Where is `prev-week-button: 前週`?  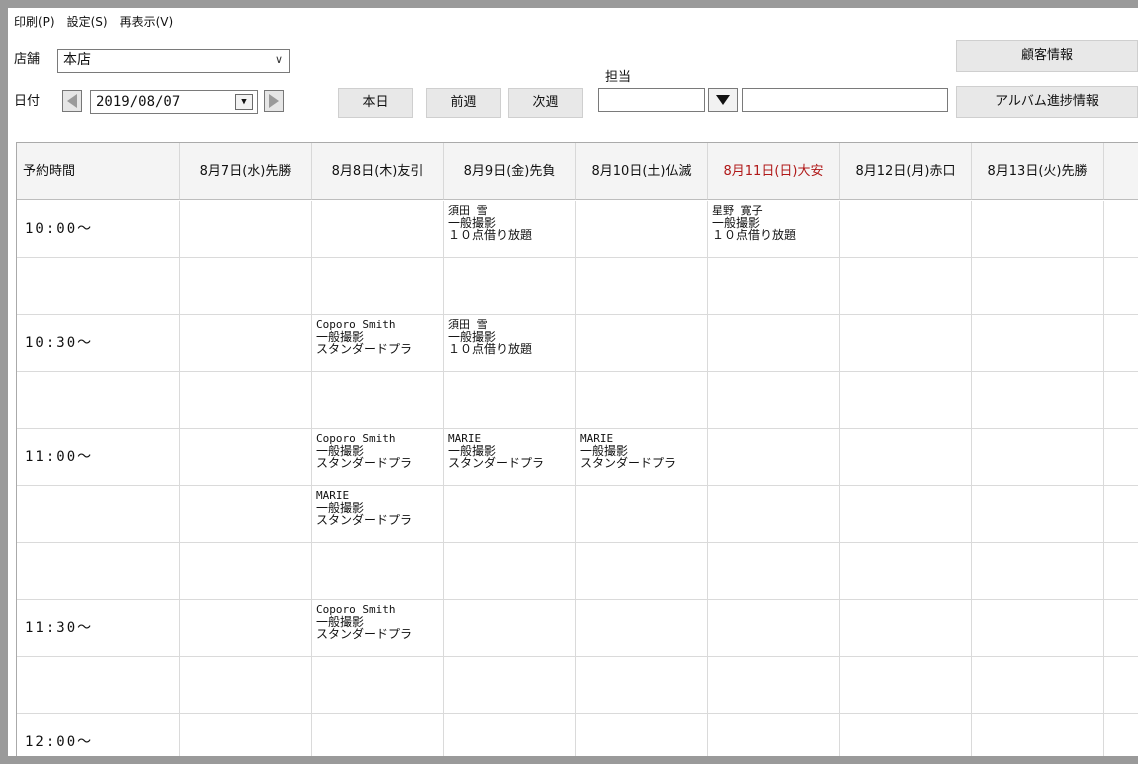
prev-week-button: 前週 is located at coordinates (463, 103).